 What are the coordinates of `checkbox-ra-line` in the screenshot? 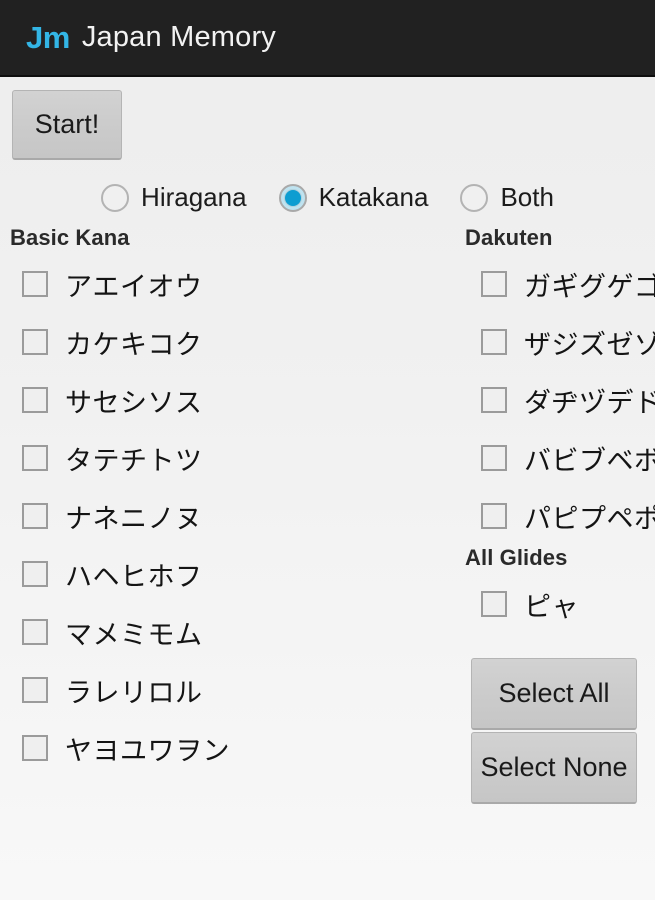 It's located at (35, 690).